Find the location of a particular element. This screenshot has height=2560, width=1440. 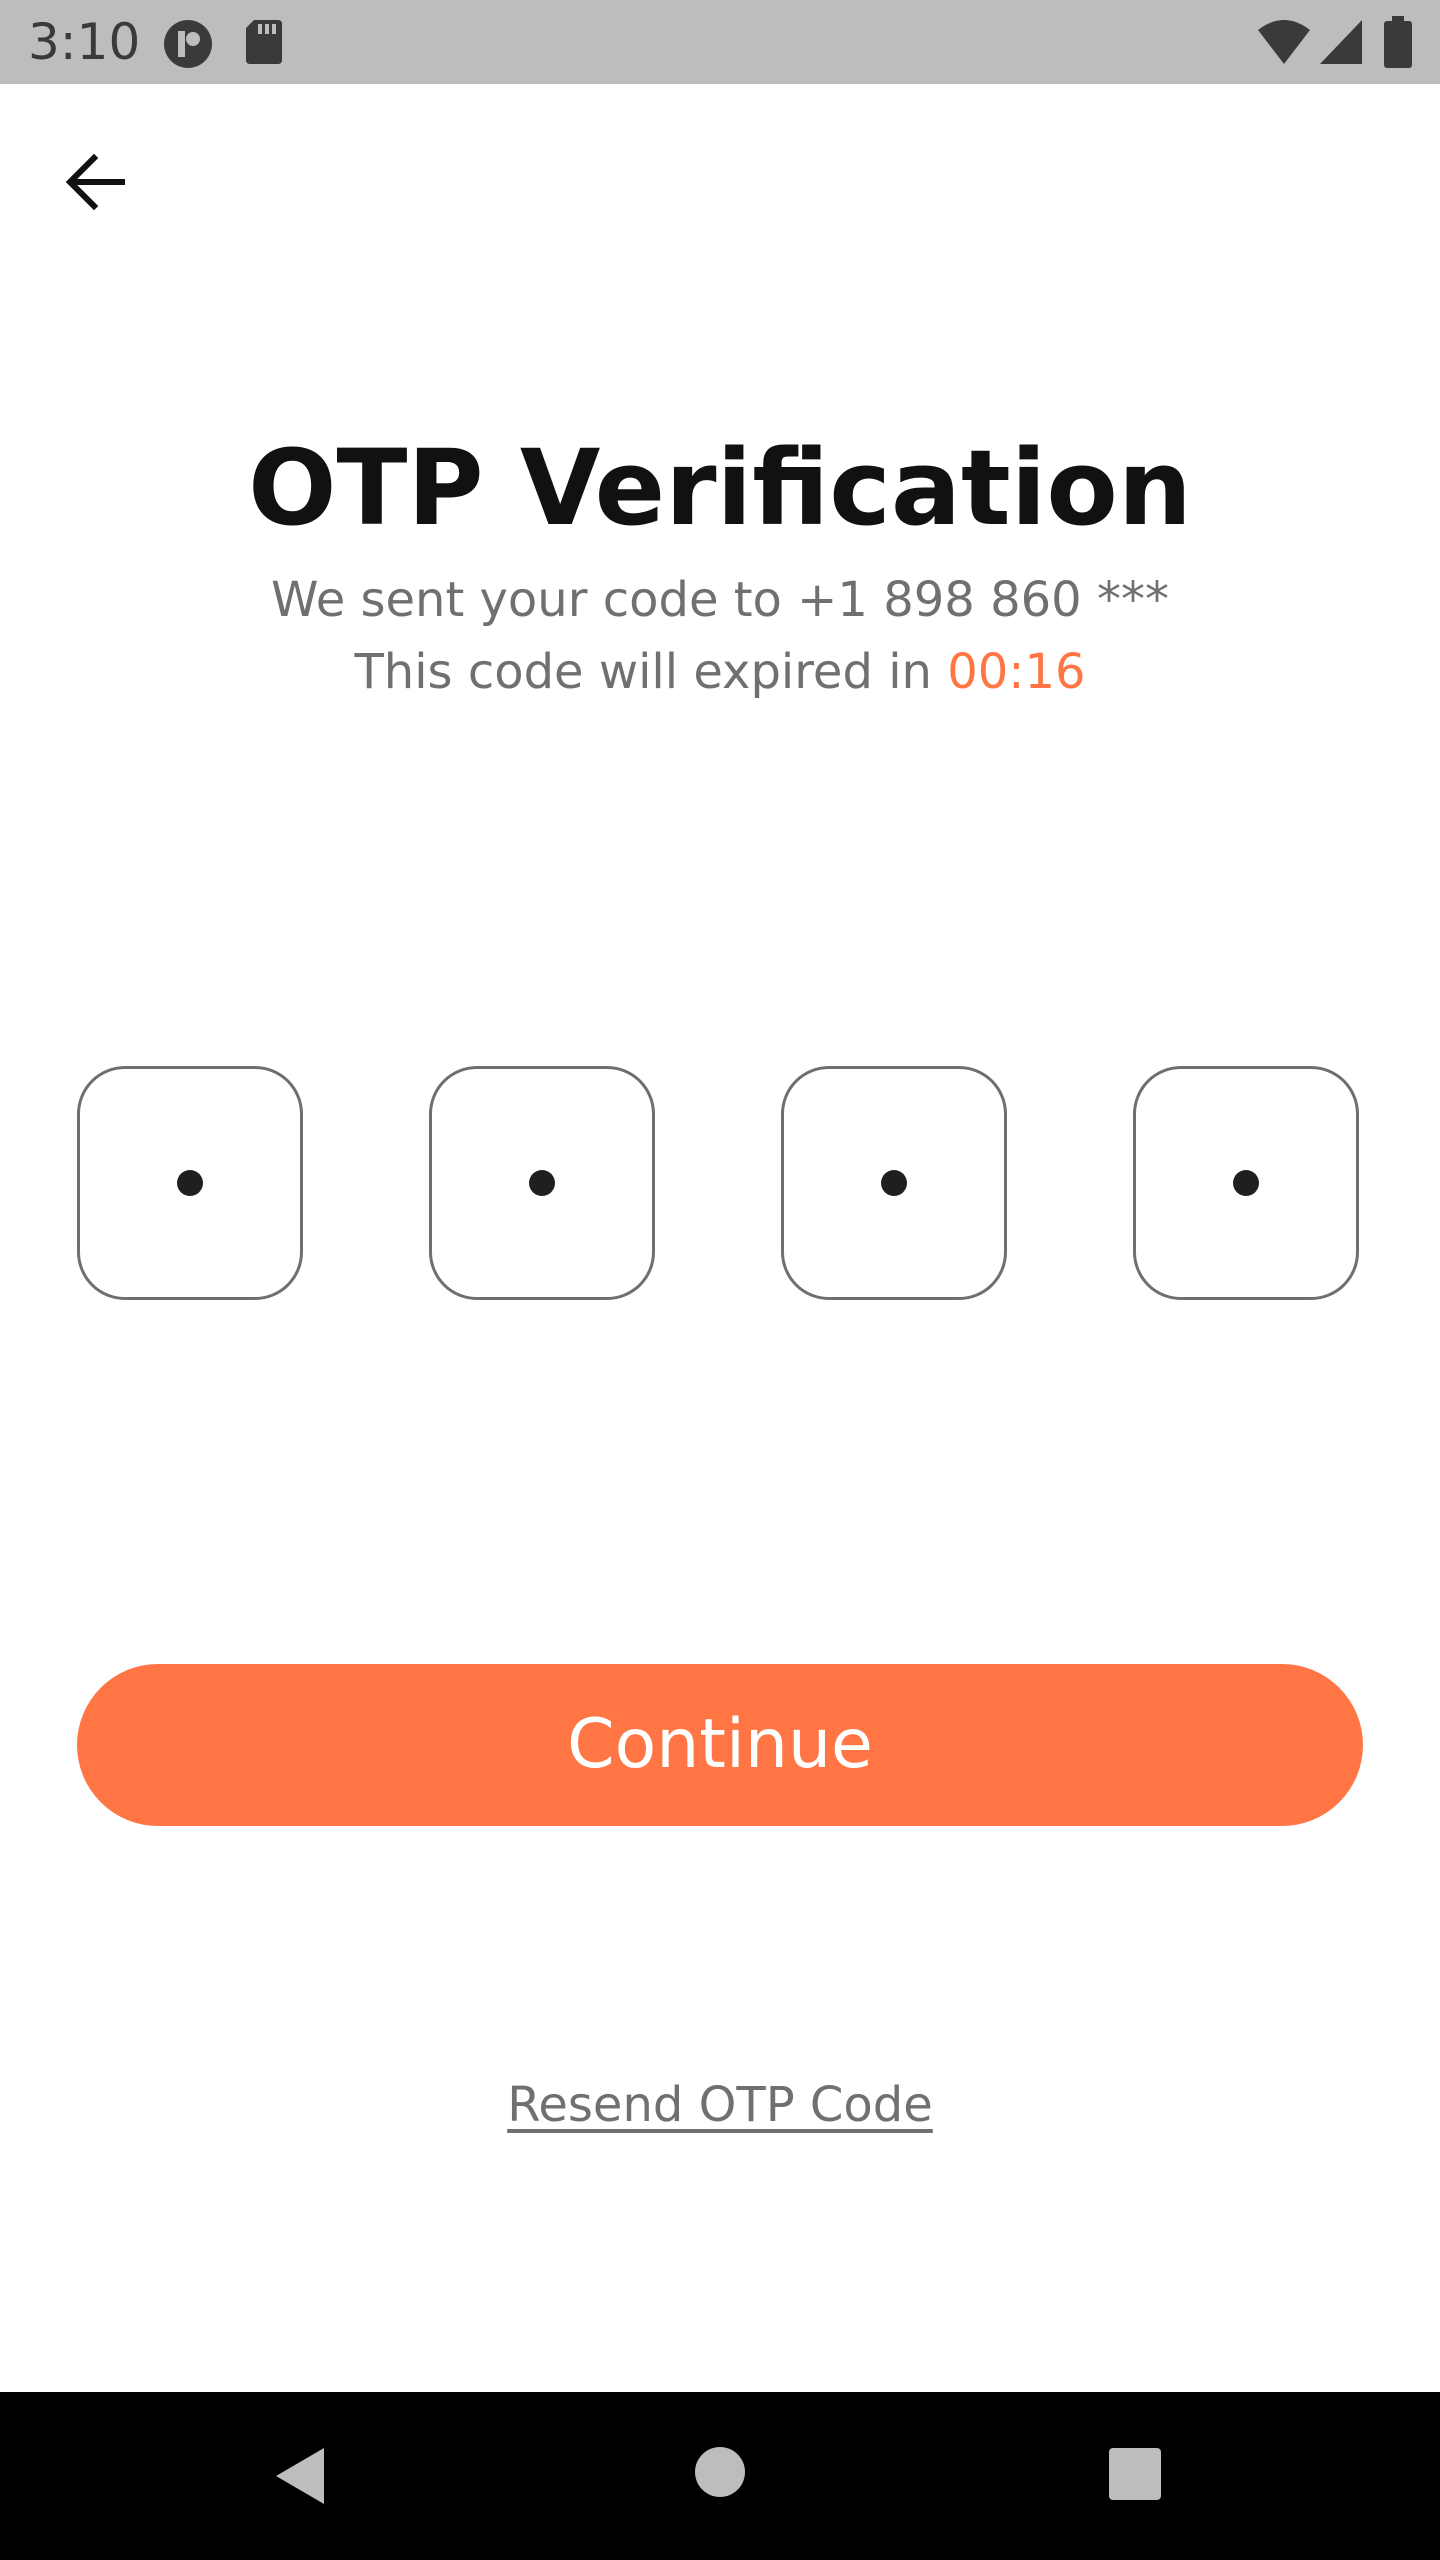

sd-card-icon is located at coordinates (264, 42).